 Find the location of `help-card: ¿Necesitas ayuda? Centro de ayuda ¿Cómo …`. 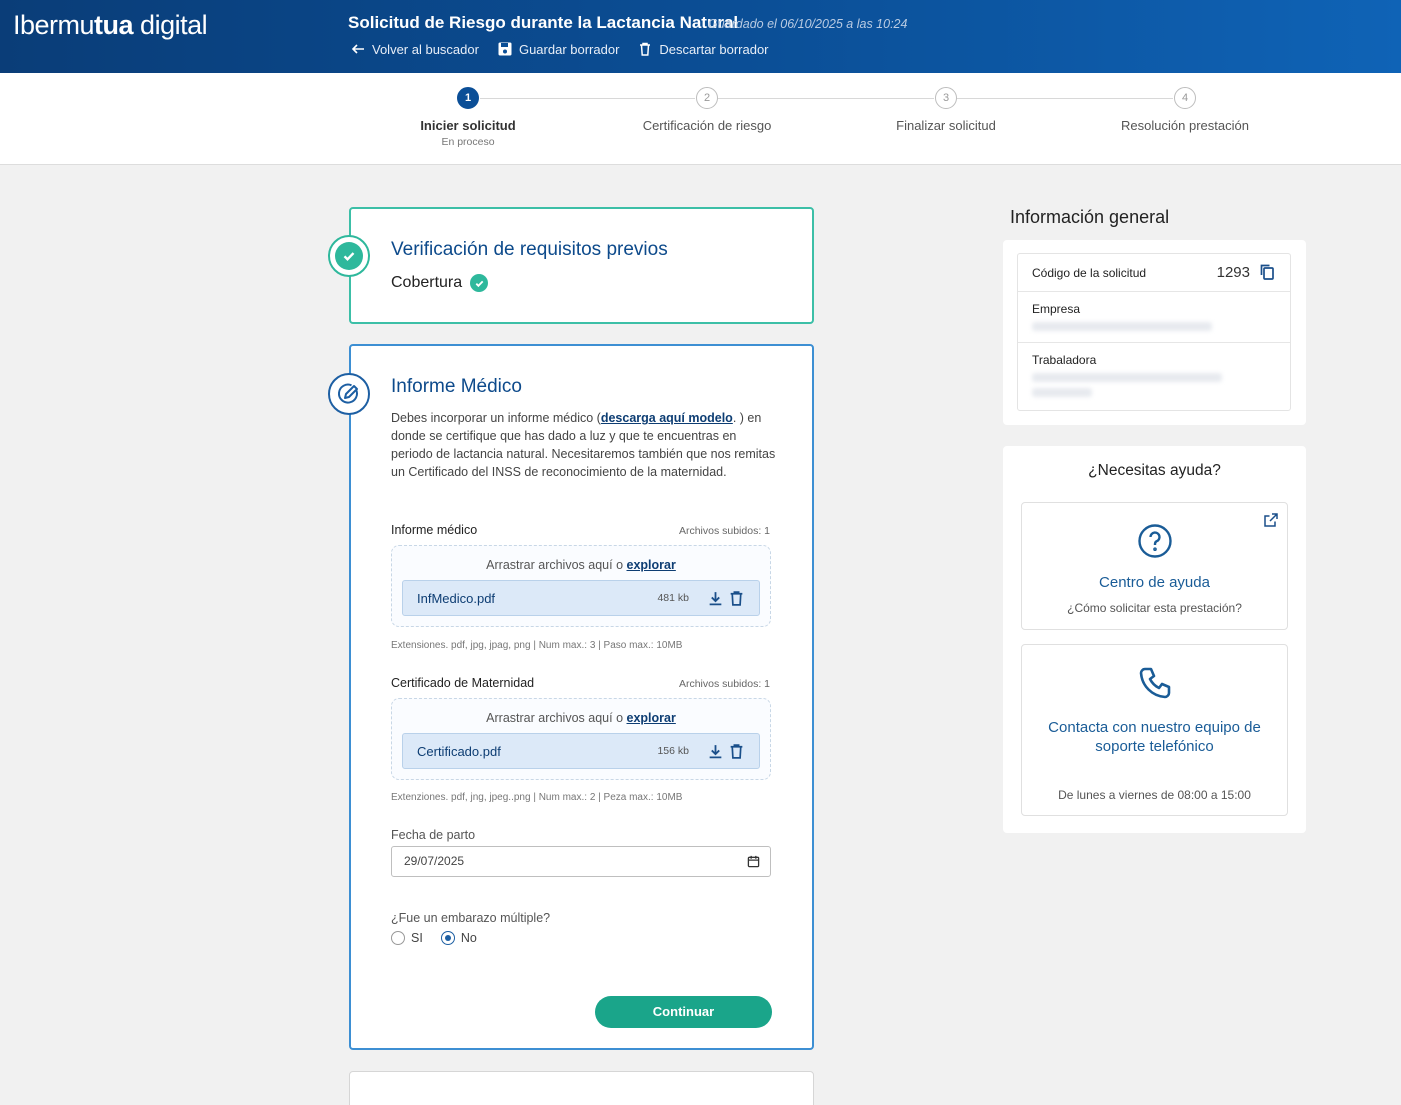

help-card: ¿Necesitas ayuda? Centro de ayuda ¿Cómo … is located at coordinates (1154, 639).